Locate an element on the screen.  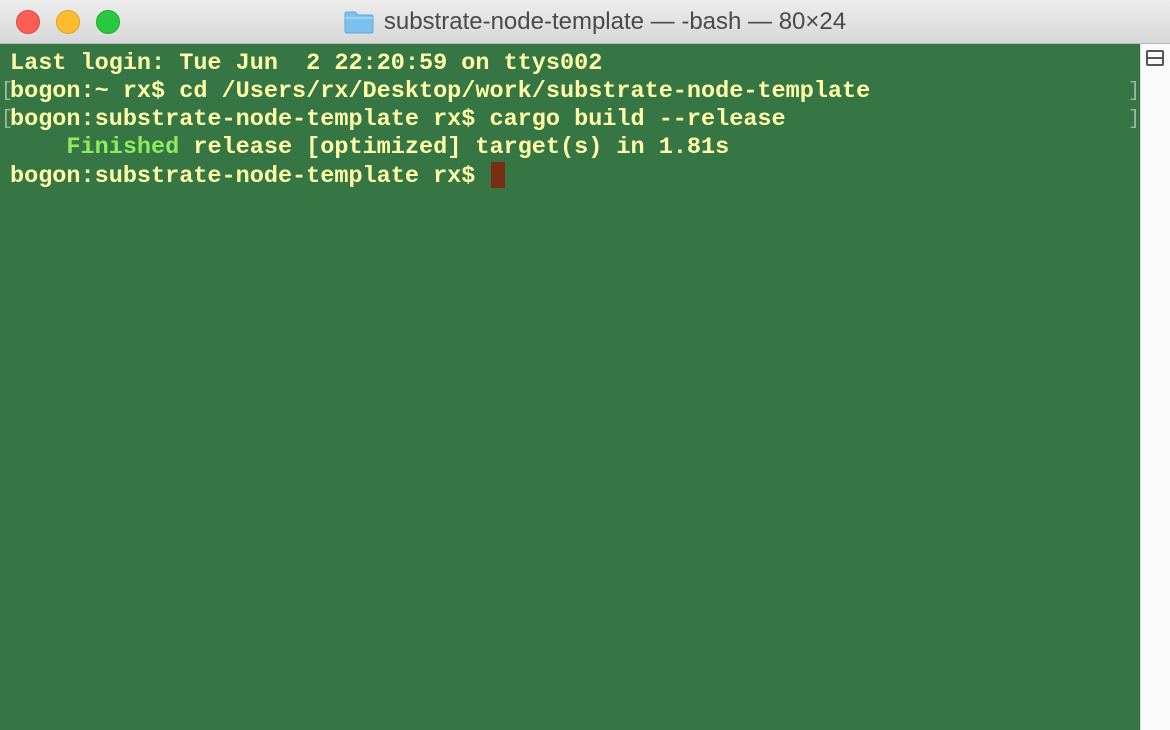
folder-icon is located at coordinates (359, 22).